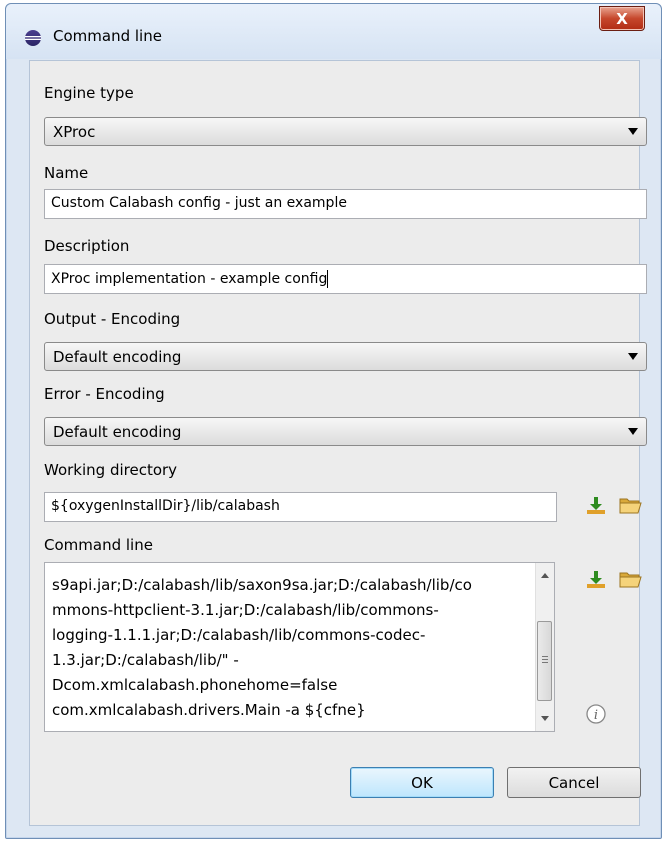  Describe the element at coordinates (333, 31) in the screenshot. I see `title-bar: Command line X` at that location.